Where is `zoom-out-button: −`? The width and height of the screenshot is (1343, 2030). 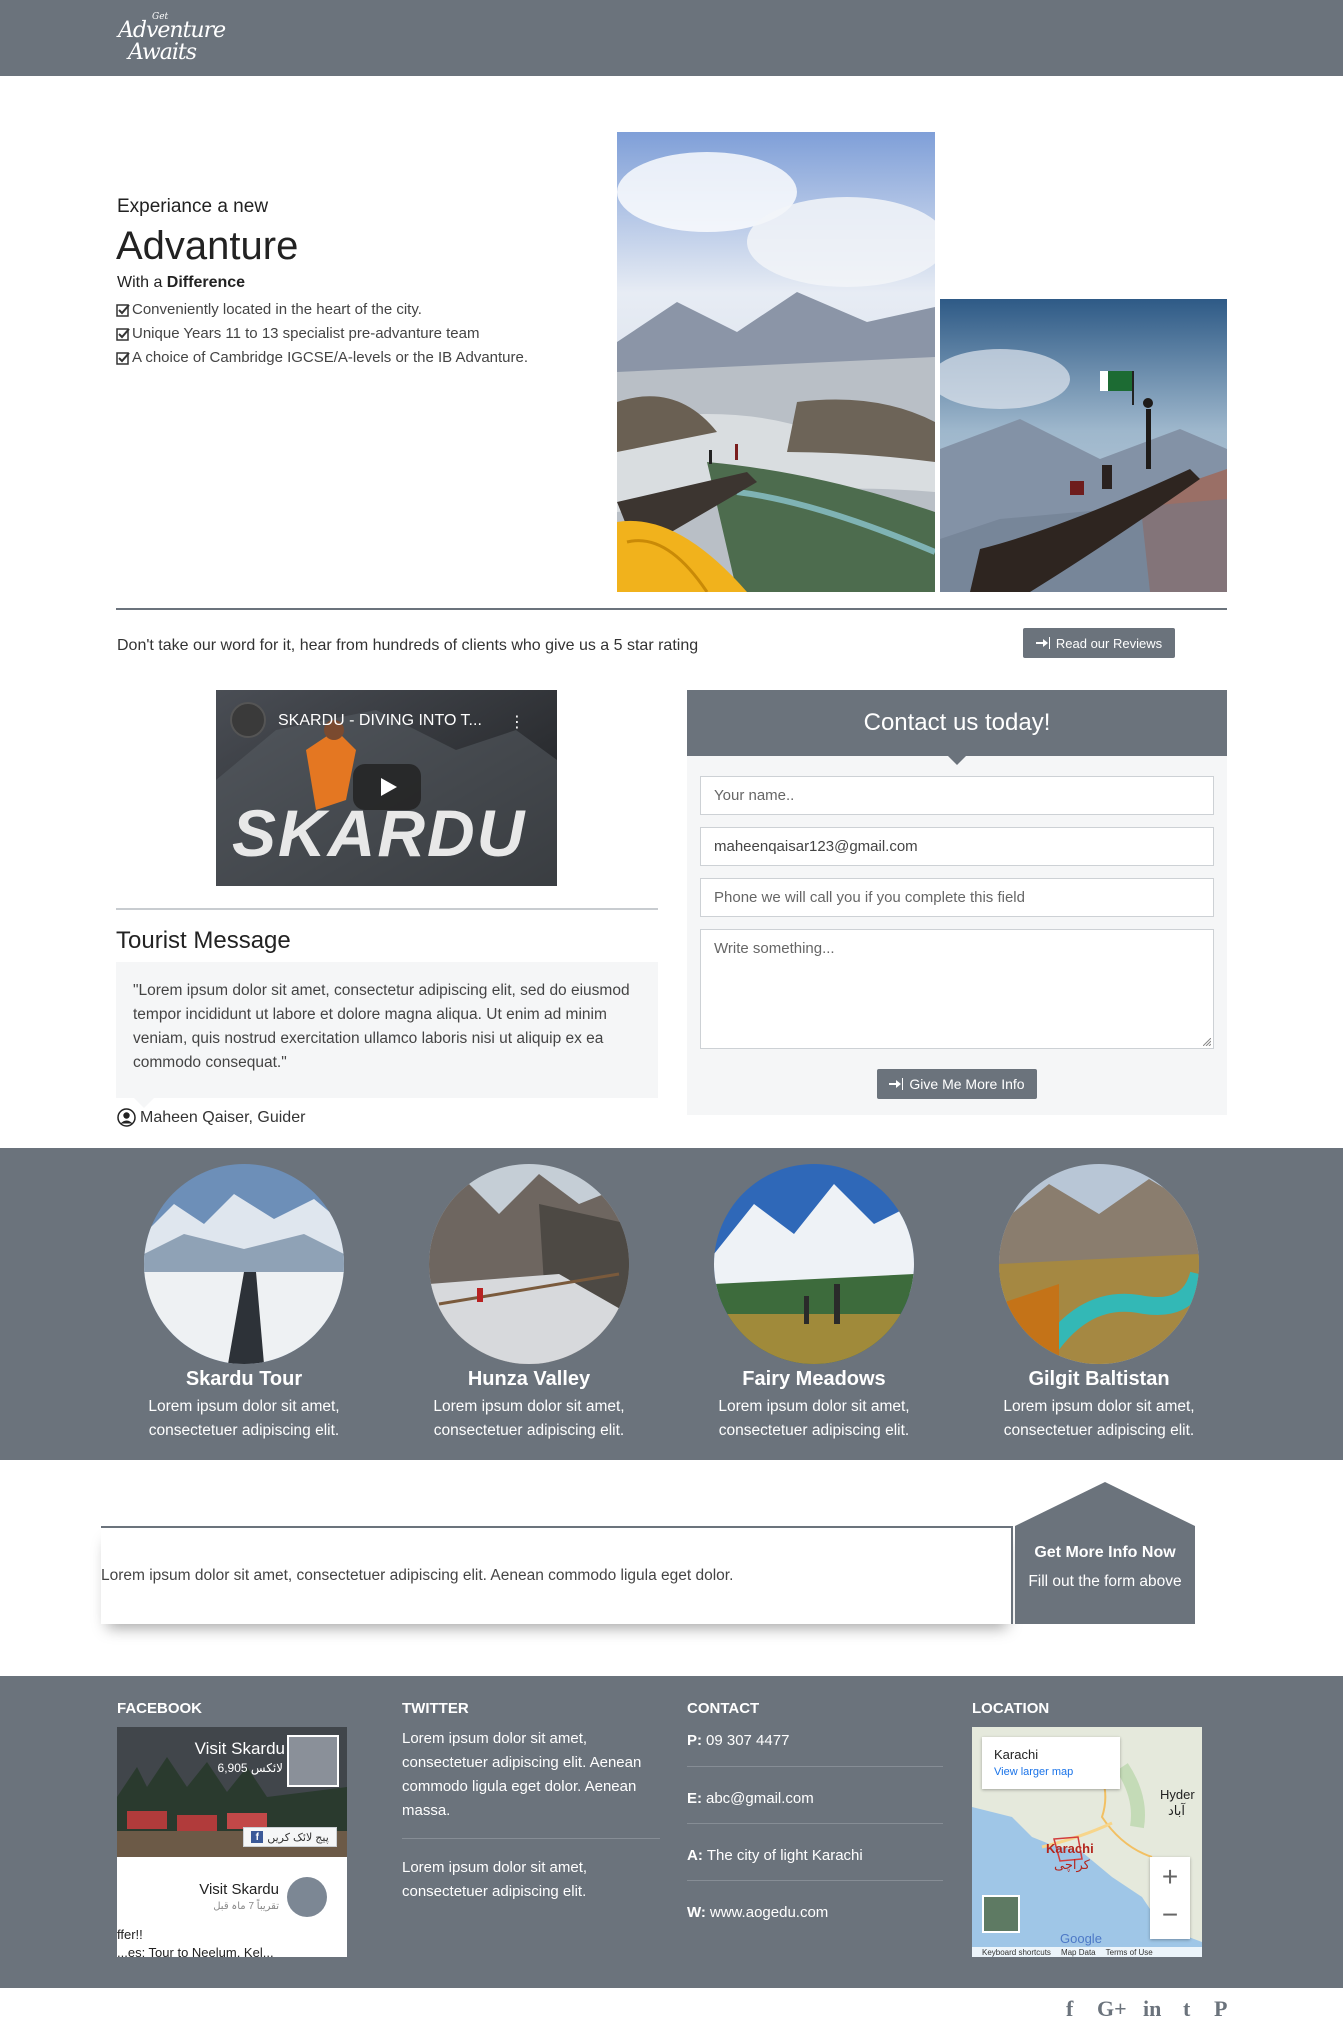
zoom-out-button: − is located at coordinates (1170, 1915).